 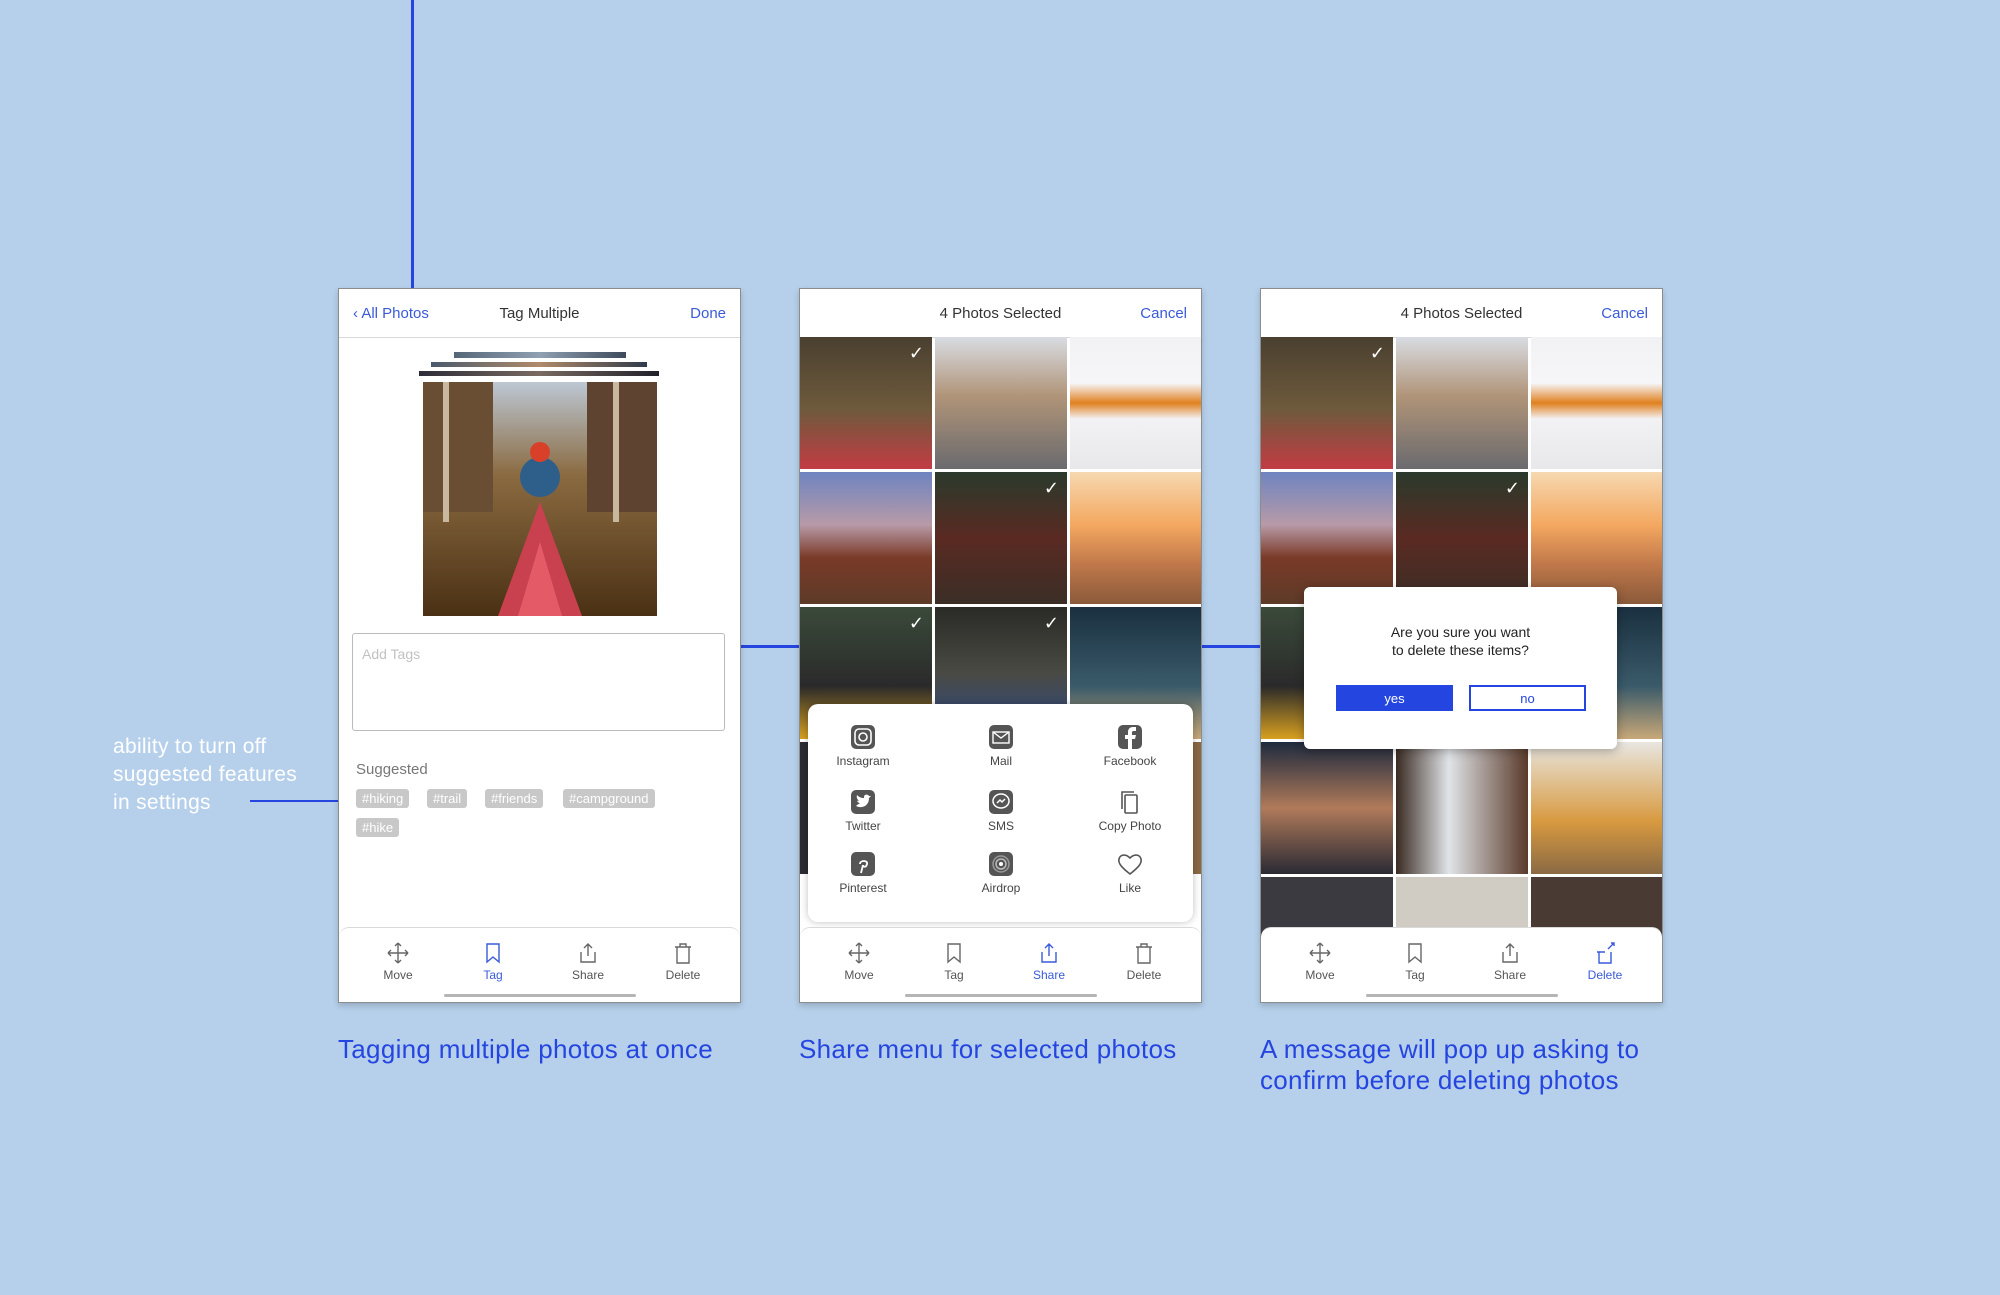 What do you see at coordinates (1527, 698) in the screenshot?
I see `no-button: no` at bounding box center [1527, 698].